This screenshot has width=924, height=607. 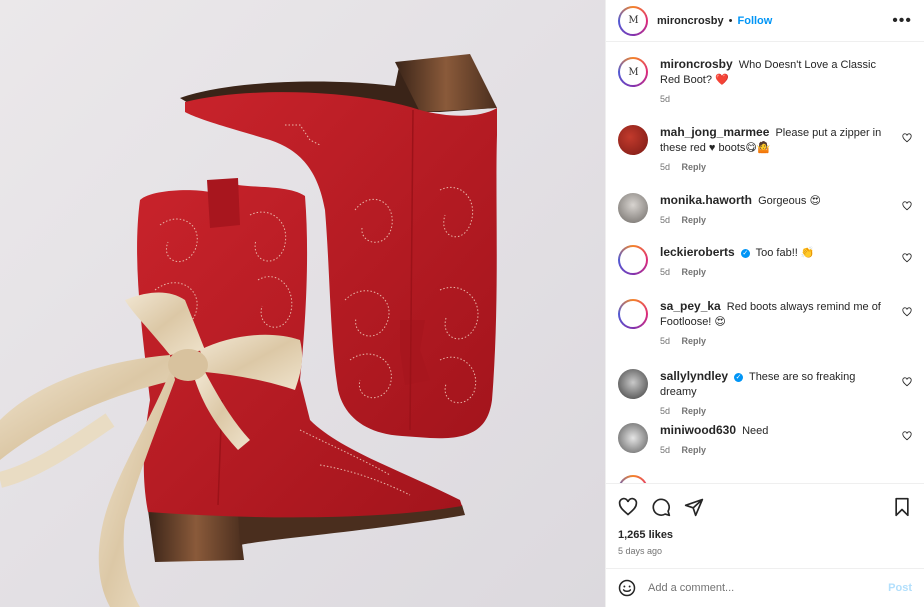 I want to click on more-options-icon: •••, so click(x=902, y=21).